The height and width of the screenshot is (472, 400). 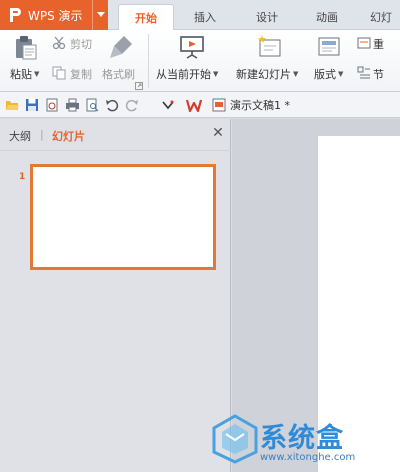 I want to click on slide-thumbnail, so click(x=123, y=217).